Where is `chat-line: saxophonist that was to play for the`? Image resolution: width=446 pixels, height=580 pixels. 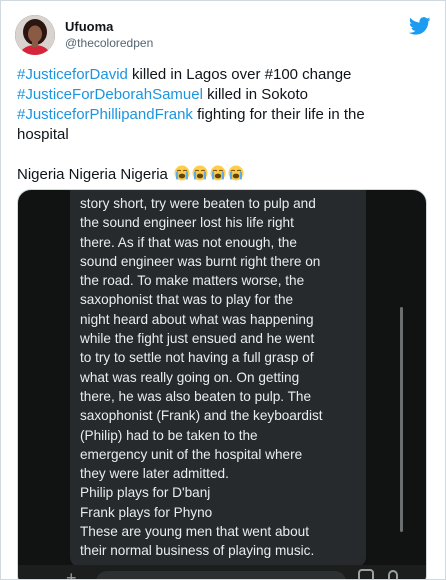 chat-line: saxophonist that was to play for the is located at coordinates (187, 300).